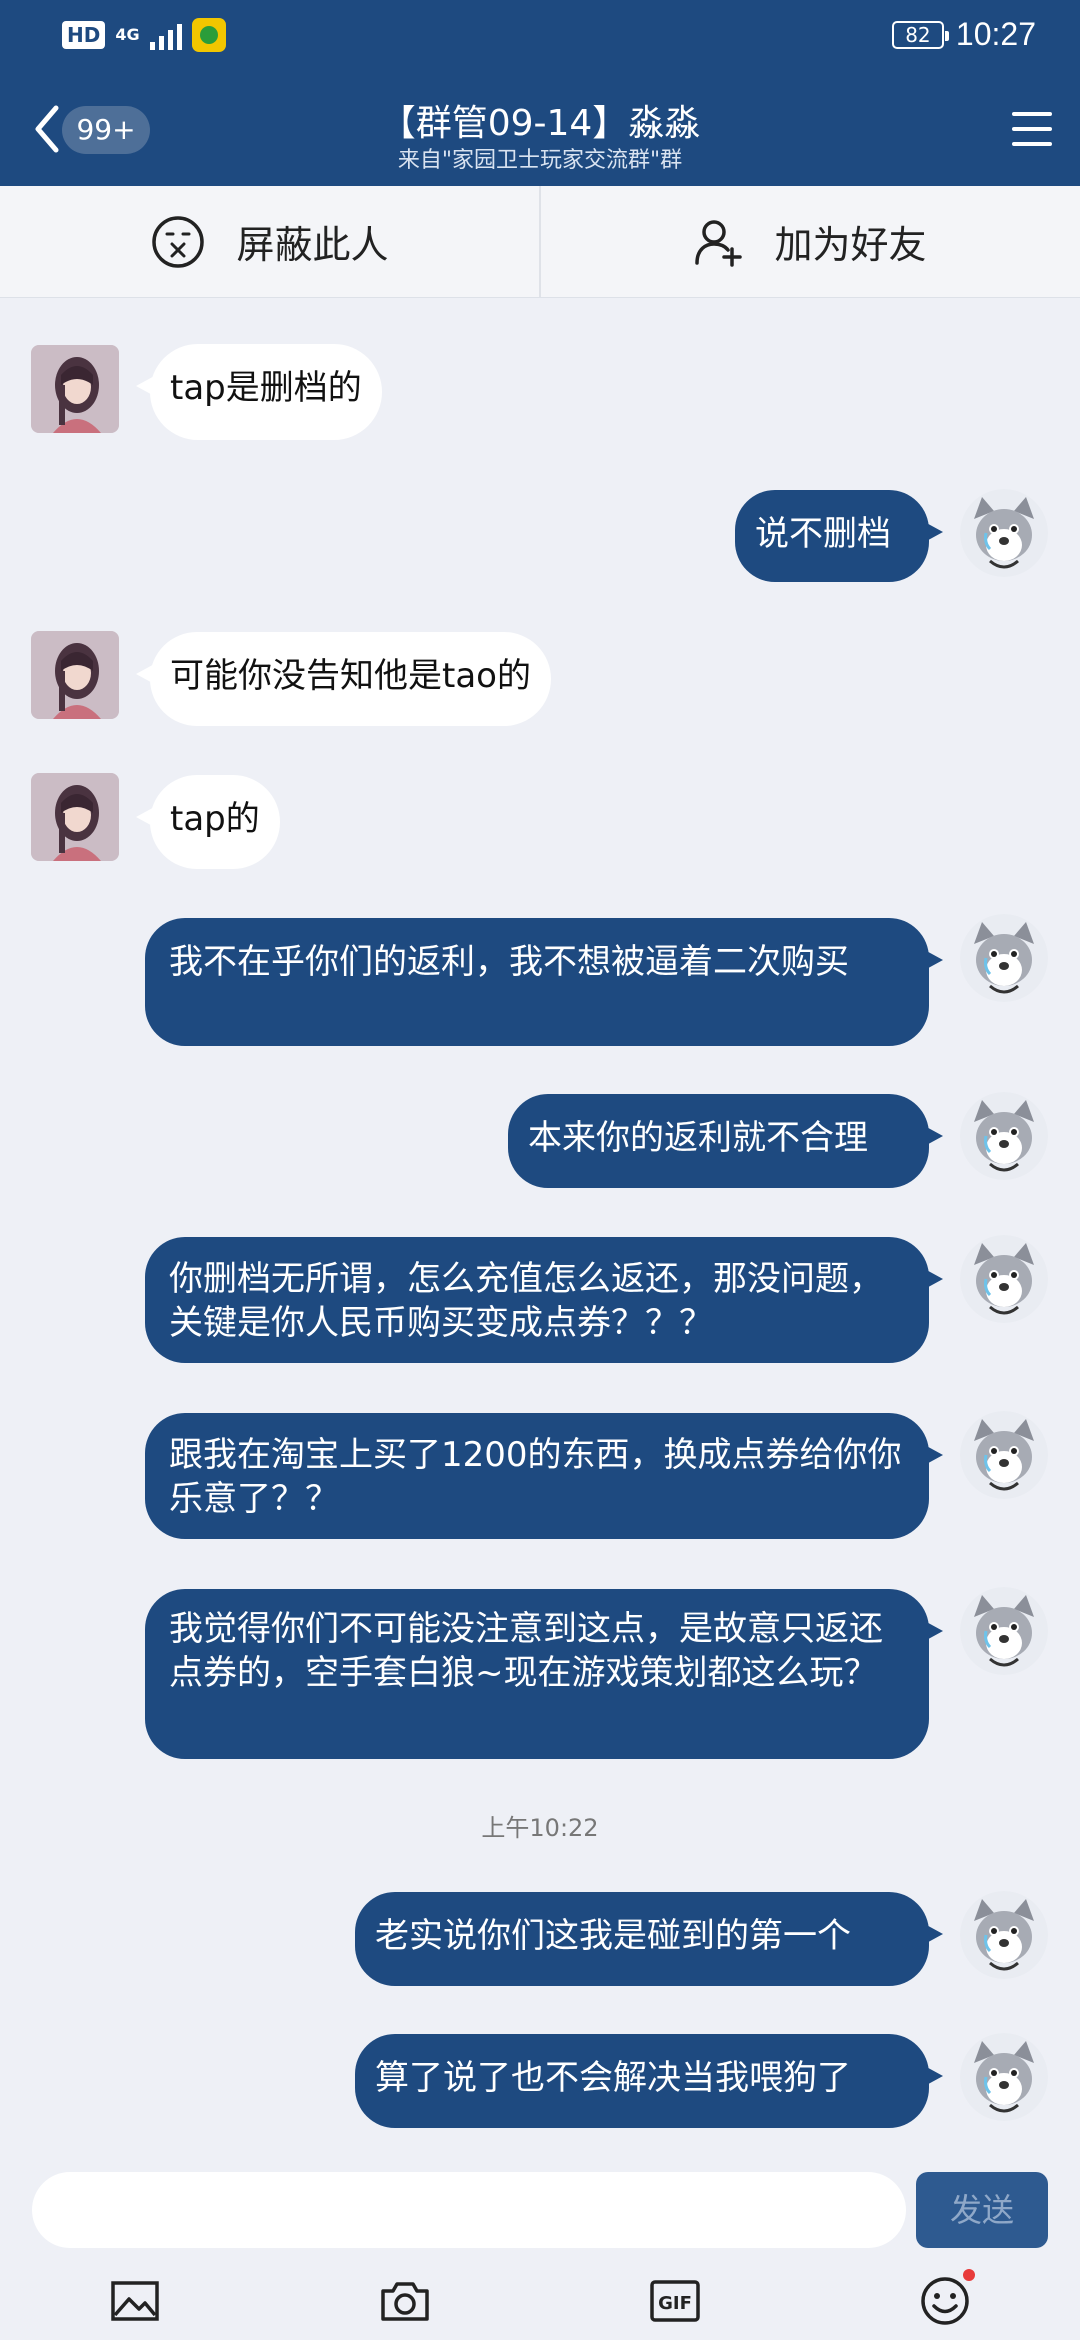 This screenshot has height=2340, width=1080. What do you see at coordinates (719, 243) in the screenshot?
I see `add-friend-icon` at bounding box center [719, 243].